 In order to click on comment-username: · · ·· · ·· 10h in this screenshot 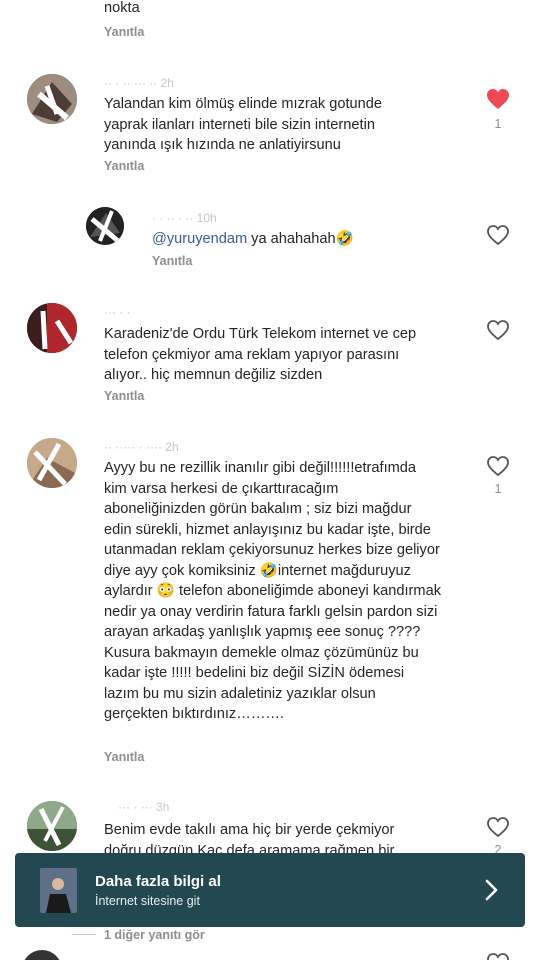, I will do `click(184, 218)`.